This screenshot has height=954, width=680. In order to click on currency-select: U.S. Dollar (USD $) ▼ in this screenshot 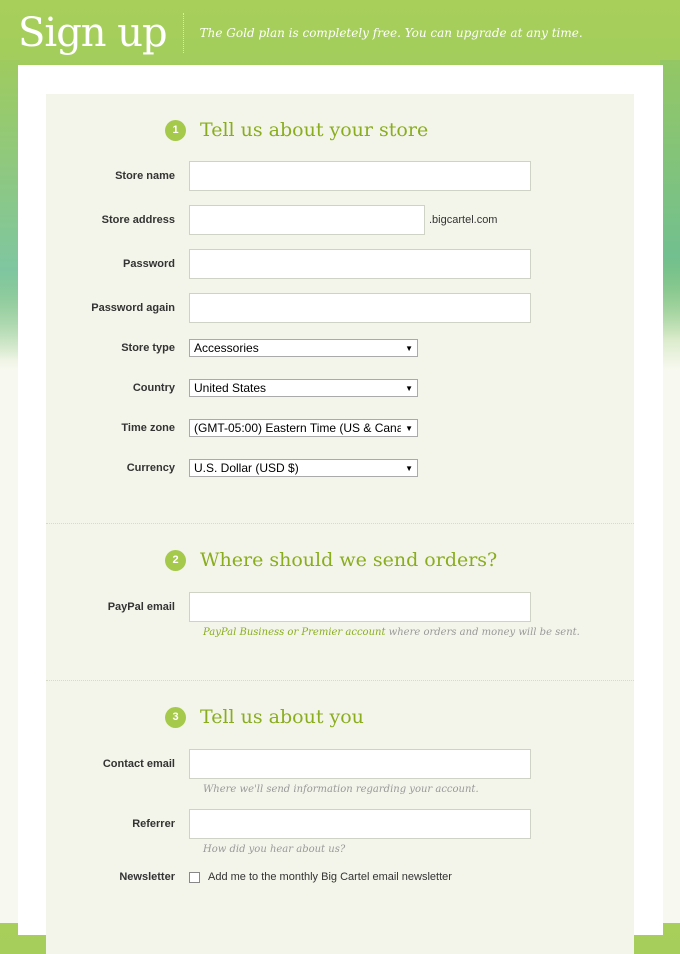, I will do `click(303, 468)`.